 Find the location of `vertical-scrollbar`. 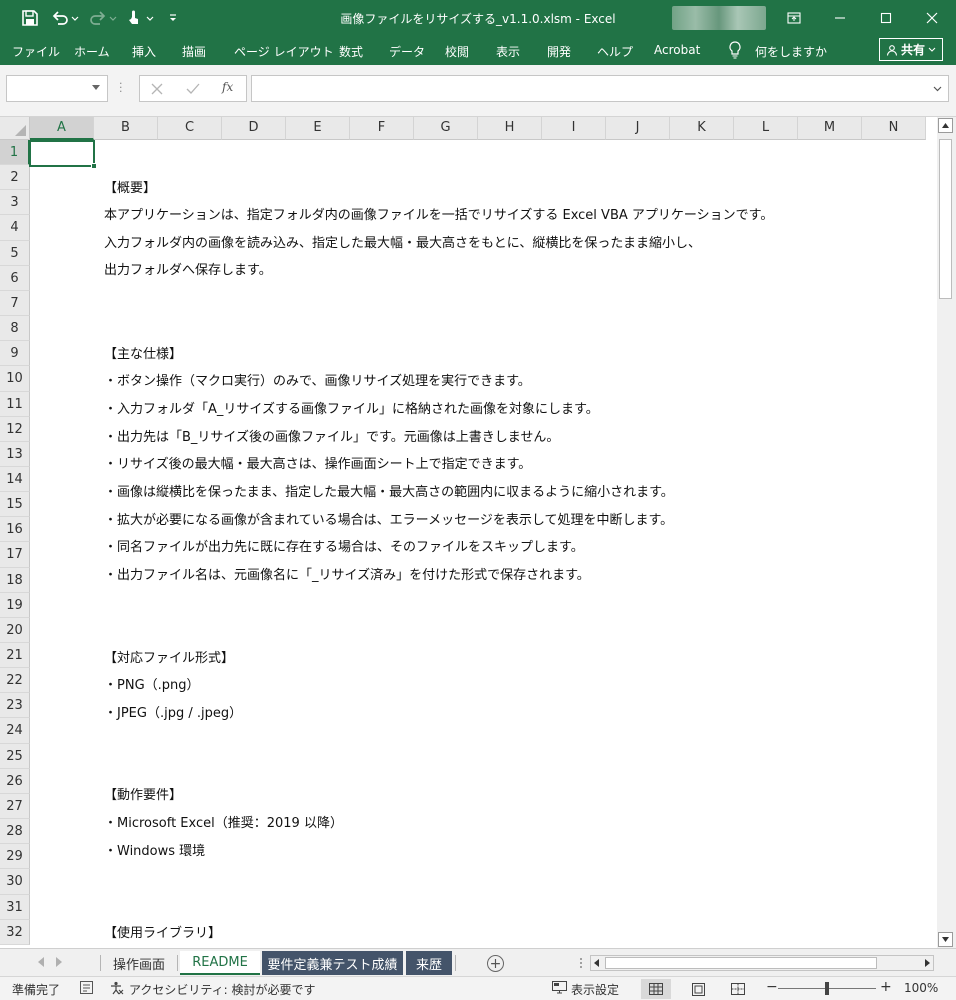

vertical-scrollbar is located at coordinates (946, 532).